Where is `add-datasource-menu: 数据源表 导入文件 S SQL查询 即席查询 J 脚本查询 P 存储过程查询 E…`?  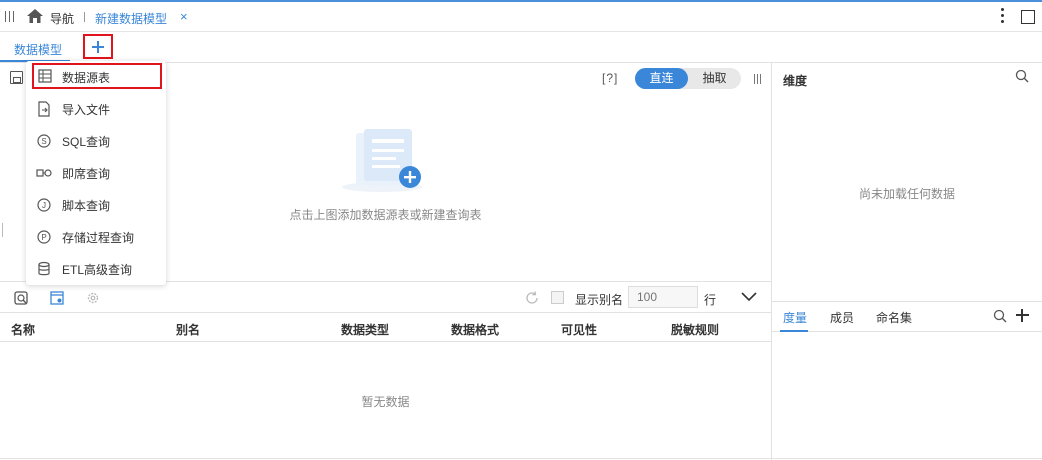 add-datasource-menu: 数据源表 导入文件 S SQL查询 即席查询 J 脚本查询 P 存储过程查询 E… is located at coordinates (96, 173).